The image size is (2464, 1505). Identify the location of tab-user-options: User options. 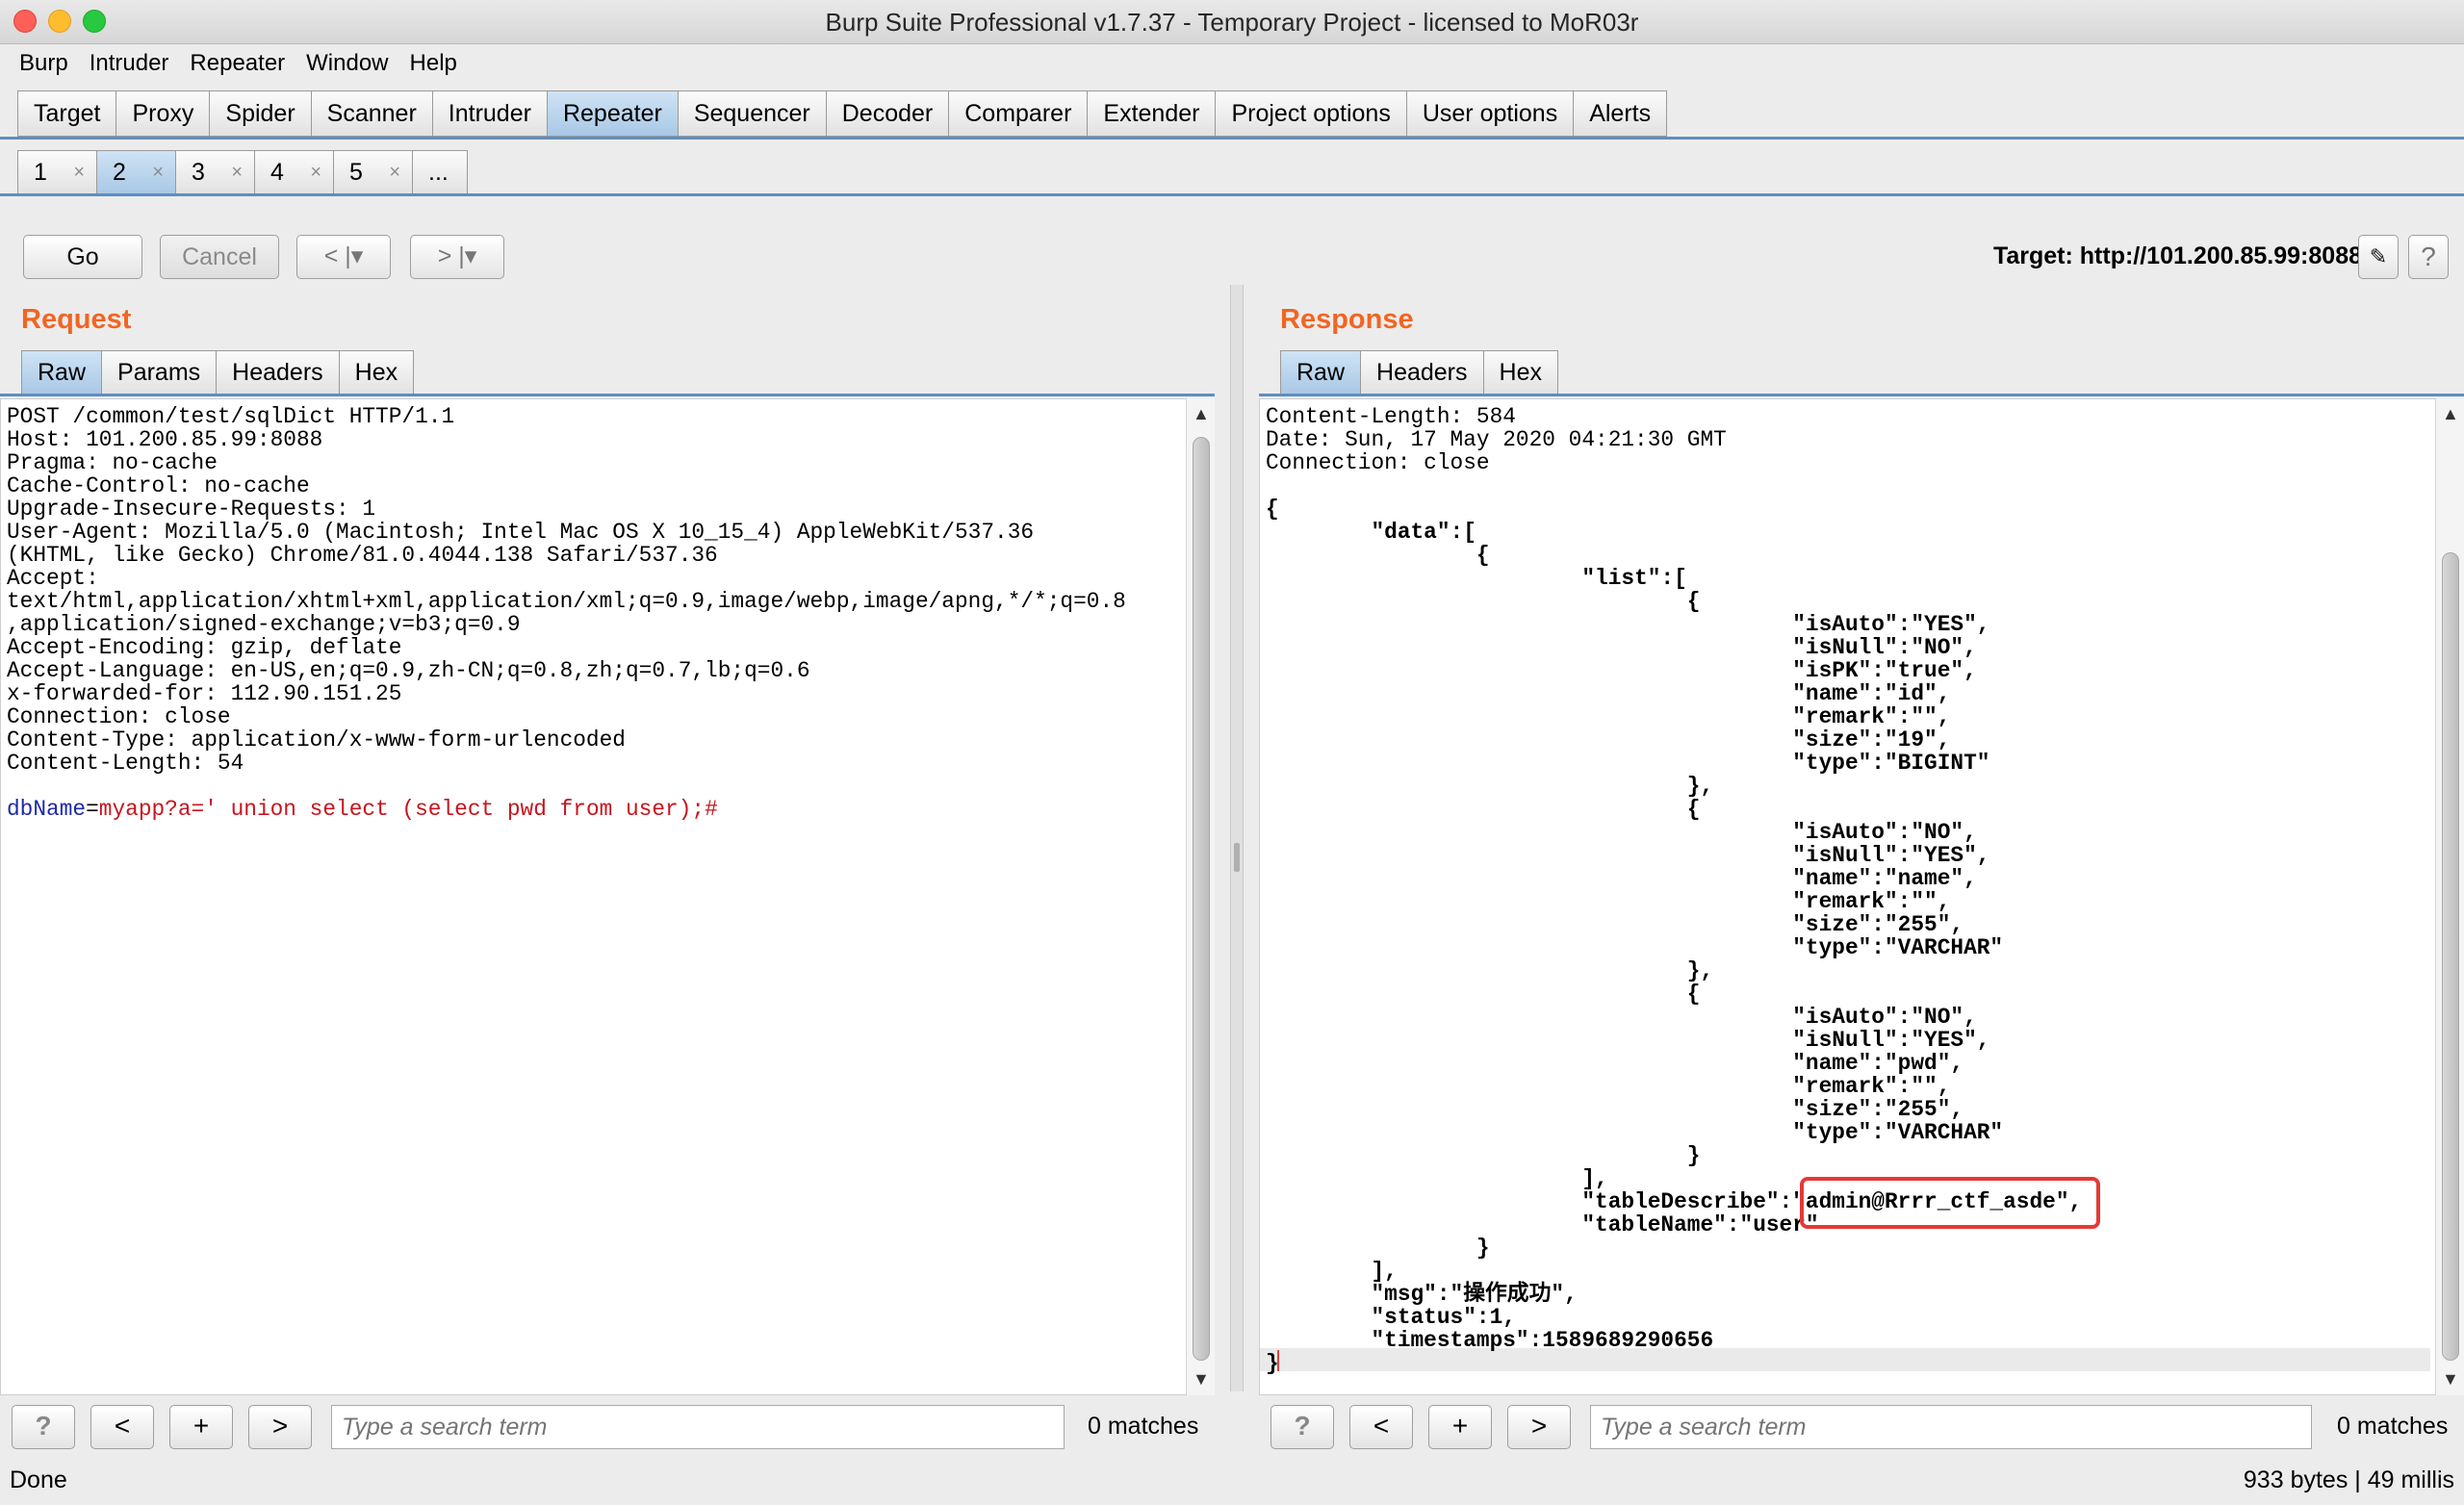
(1489, 113).